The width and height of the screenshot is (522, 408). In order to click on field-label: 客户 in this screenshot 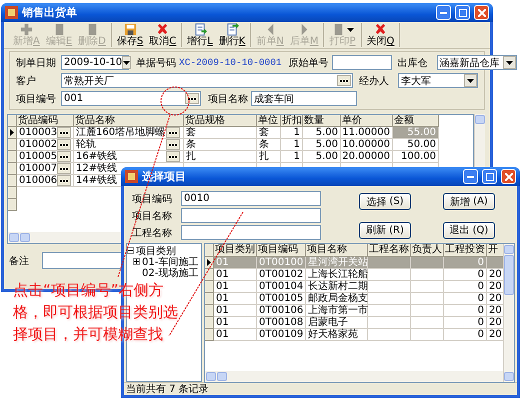, I will do `click(26, 81)`.